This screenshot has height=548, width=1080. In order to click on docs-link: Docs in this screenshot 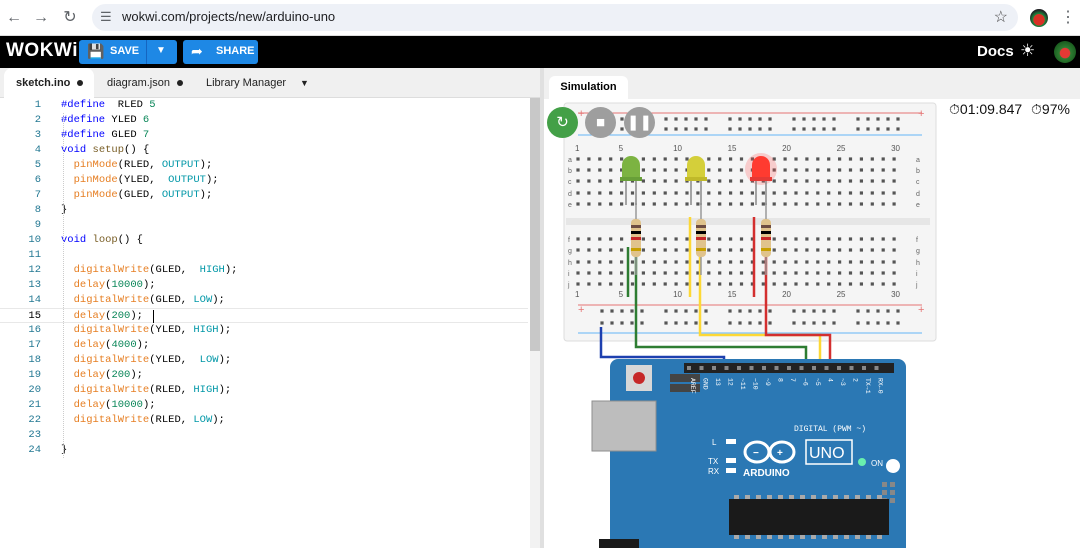, I will do `click(995, 51)`.